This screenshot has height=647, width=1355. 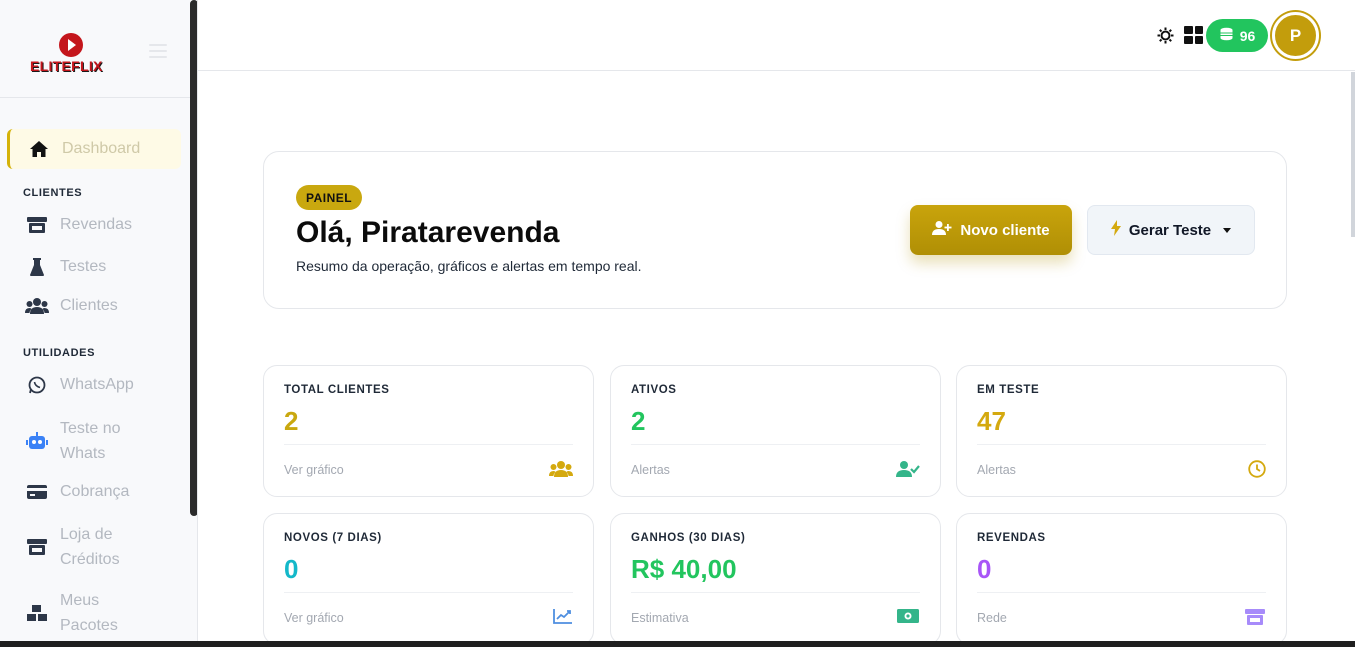 I want to click on bolt-icon, so click(x=1115, y=230).